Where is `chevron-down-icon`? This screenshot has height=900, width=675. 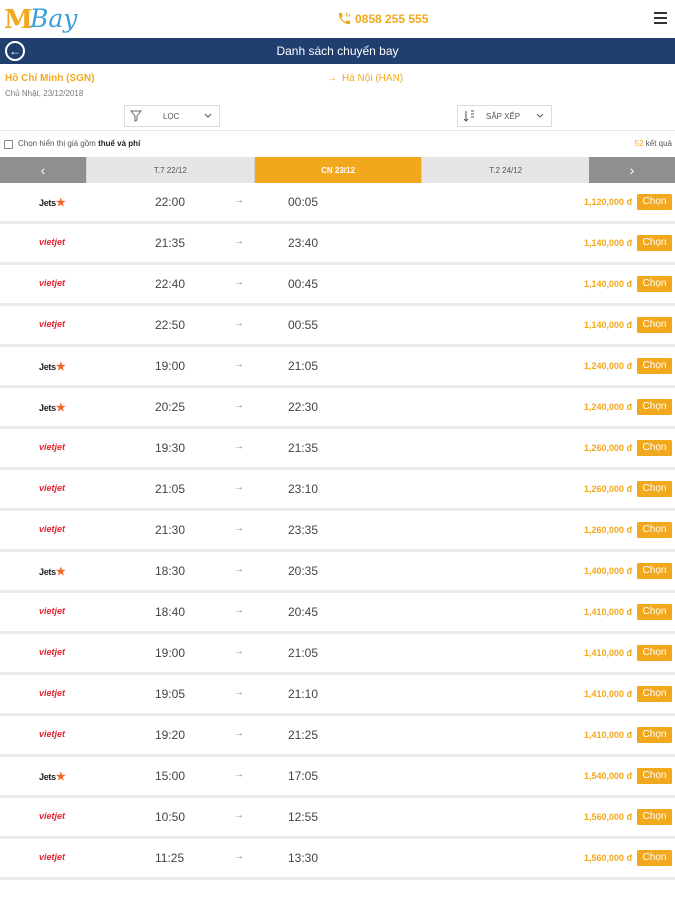
chevron-down-icon is located at coordinates (208, 115).